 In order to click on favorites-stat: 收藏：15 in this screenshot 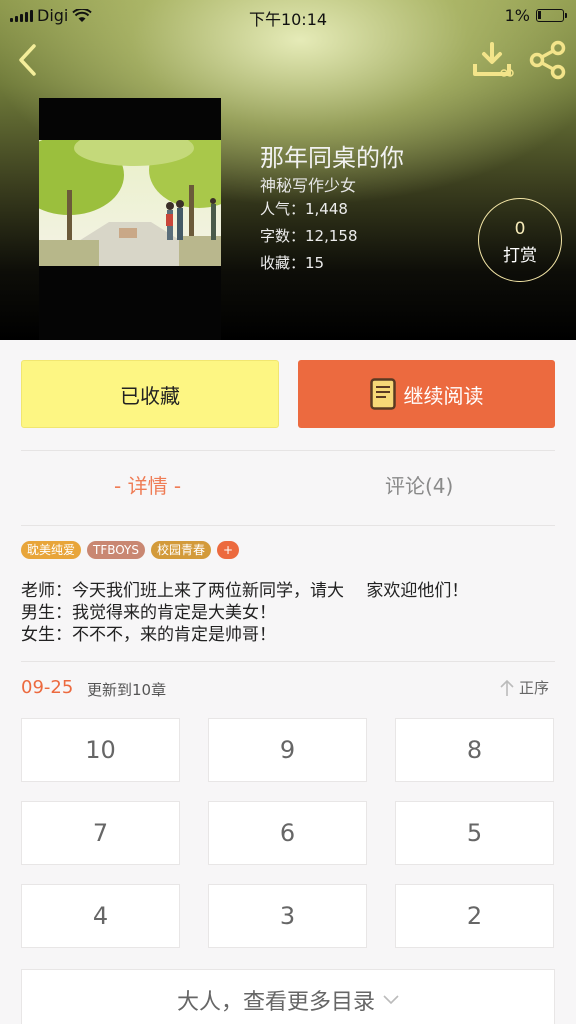, I will do `click(292, 263)`.